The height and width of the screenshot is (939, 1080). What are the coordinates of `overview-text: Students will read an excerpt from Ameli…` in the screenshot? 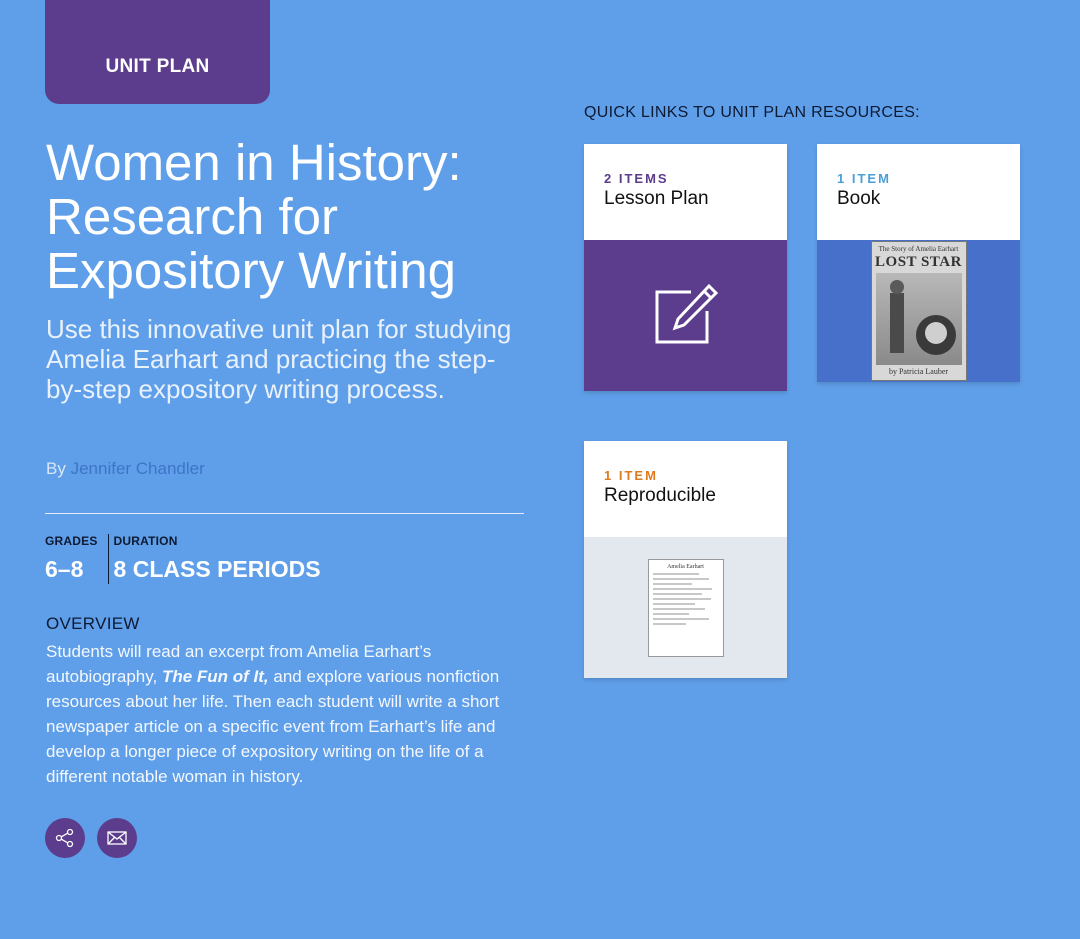 It's located at (288, 714).